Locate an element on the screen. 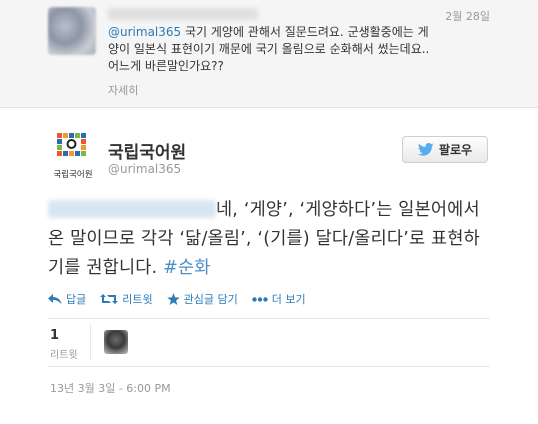 The width and height of the screenshot is (538, 424). tweet-actions: 답글 리트윗 관심글 담기 더 보기 is located at coordinates (177, 299).